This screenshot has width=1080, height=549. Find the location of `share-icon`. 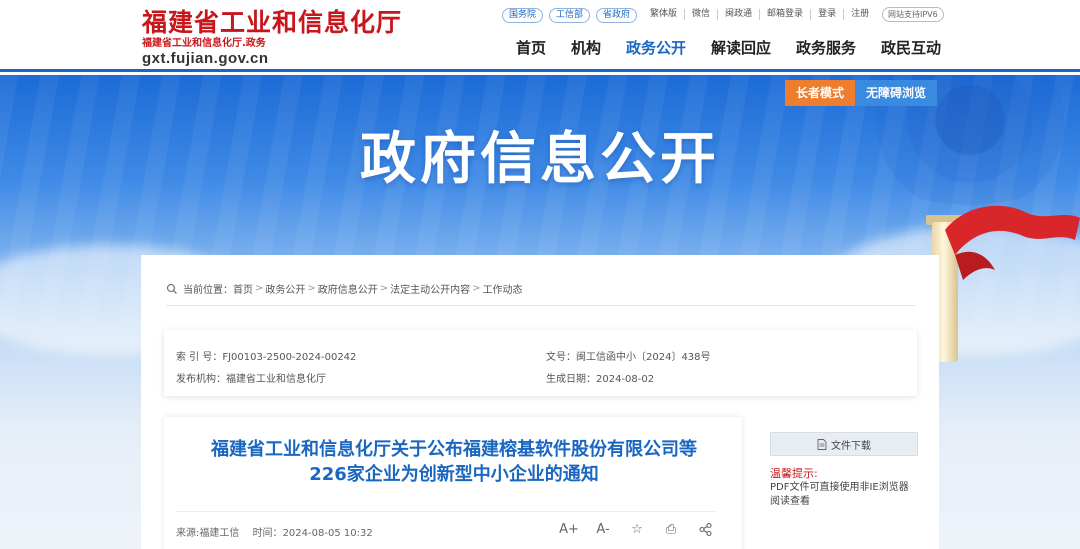

share-icon is located at coordinates (705, 529).